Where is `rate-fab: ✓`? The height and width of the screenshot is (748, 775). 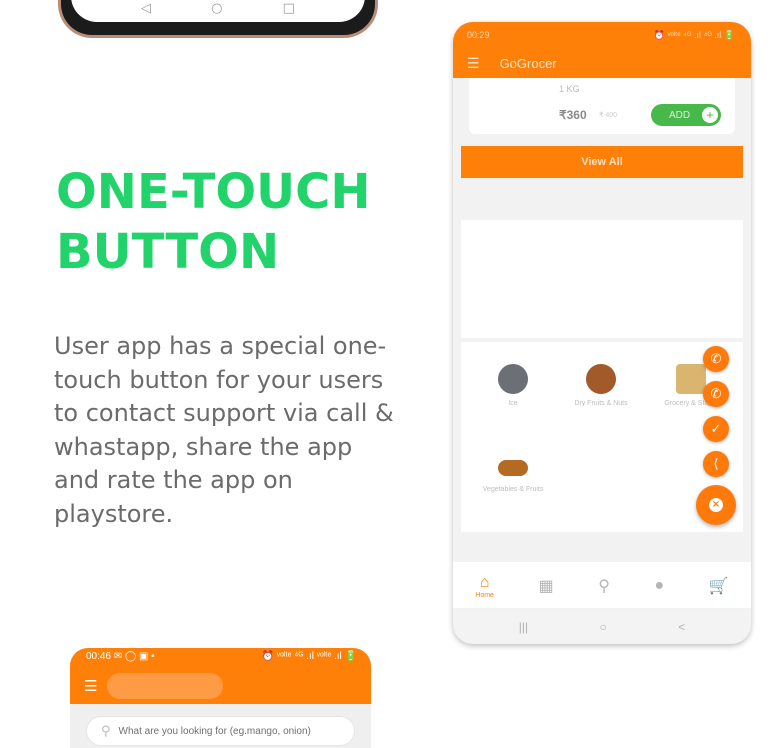
rate-fab: ✓ is located at coordinates (716, 429).